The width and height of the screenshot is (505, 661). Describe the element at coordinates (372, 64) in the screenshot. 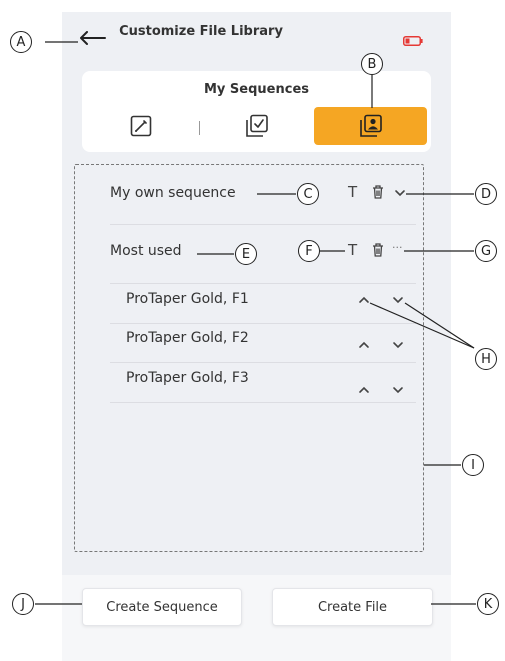

I see `callout-b: B` at that location.